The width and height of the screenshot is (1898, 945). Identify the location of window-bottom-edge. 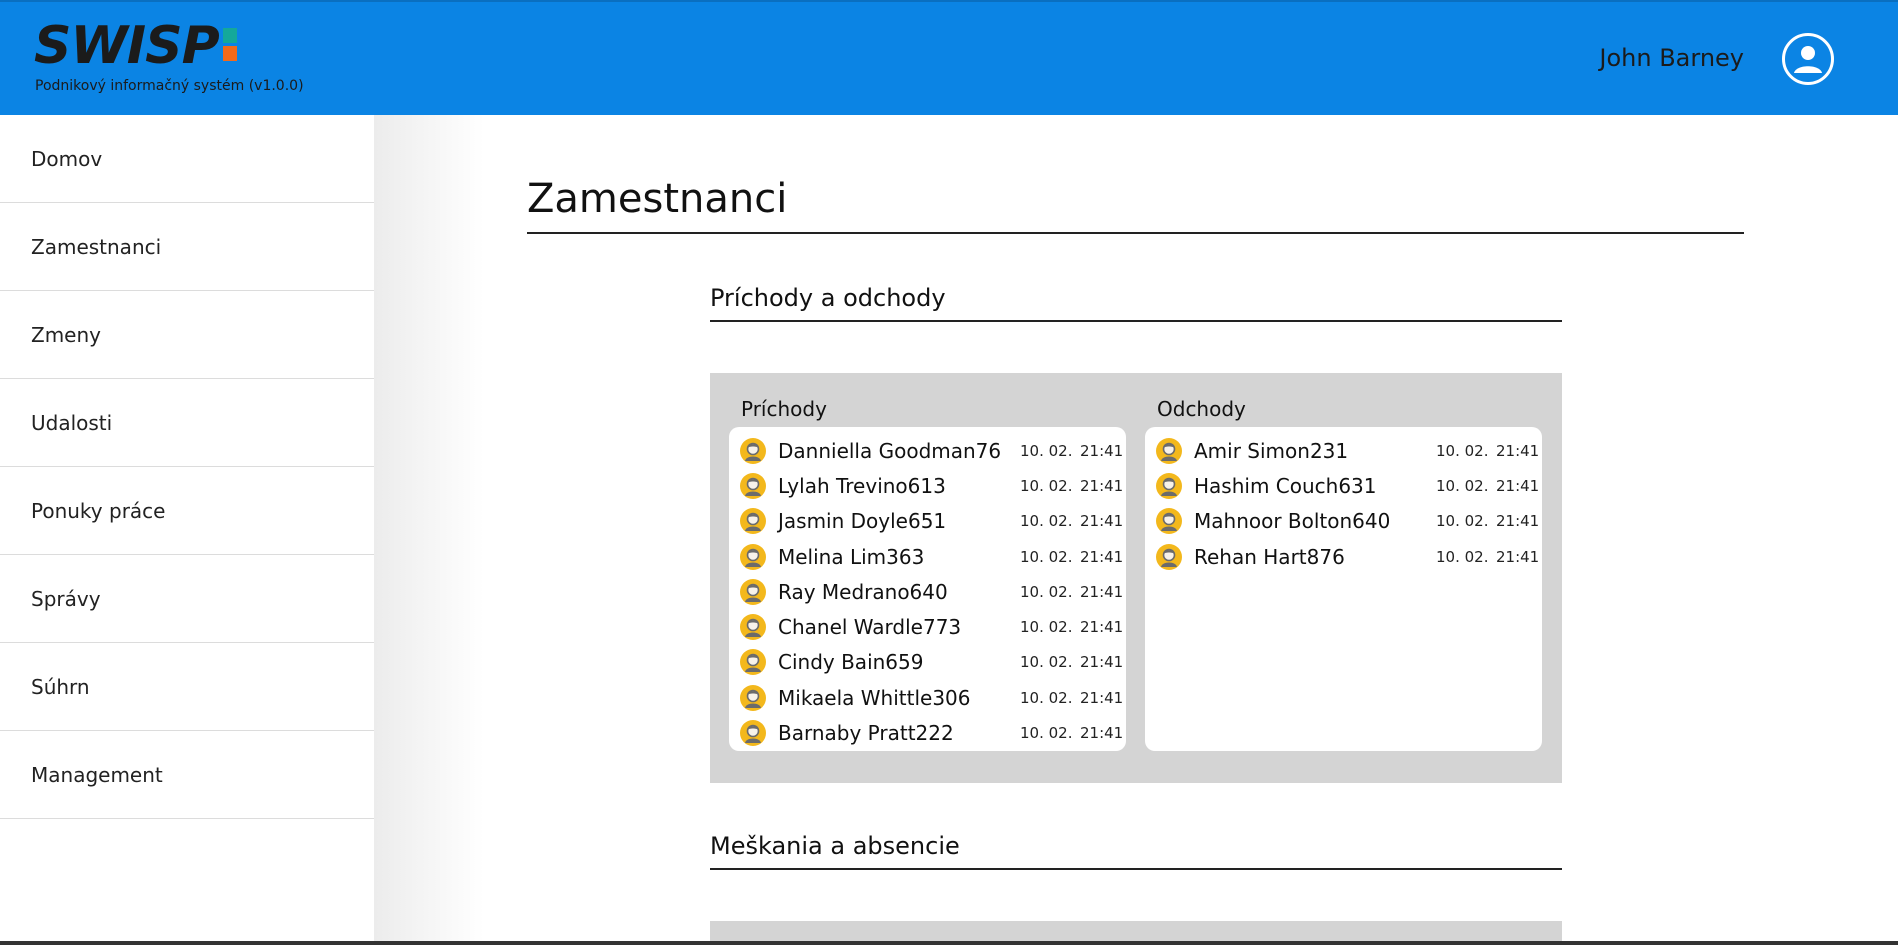
(949, 943).